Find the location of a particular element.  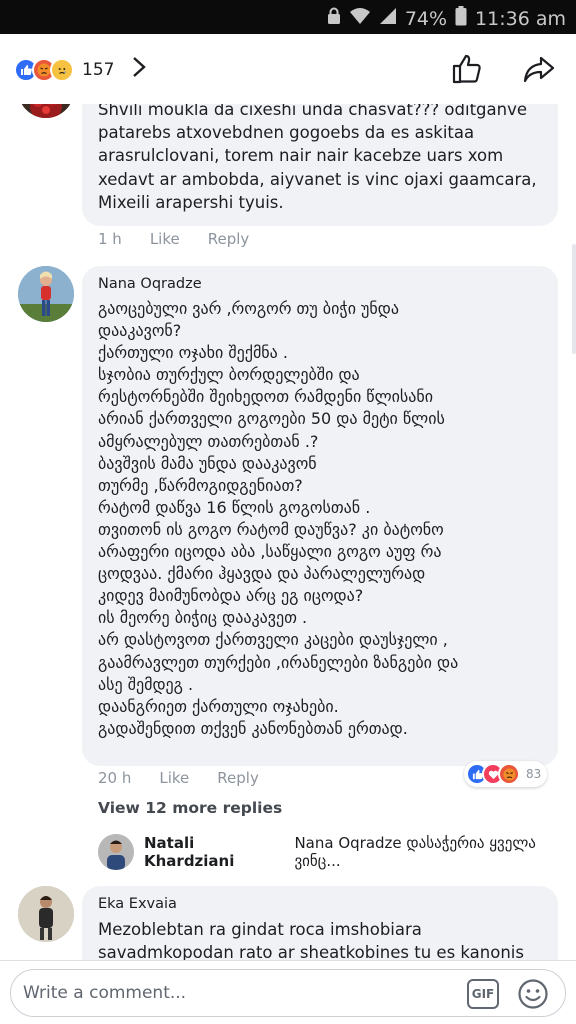

comment-reactions: 83 is located at coordinates (506, 774).